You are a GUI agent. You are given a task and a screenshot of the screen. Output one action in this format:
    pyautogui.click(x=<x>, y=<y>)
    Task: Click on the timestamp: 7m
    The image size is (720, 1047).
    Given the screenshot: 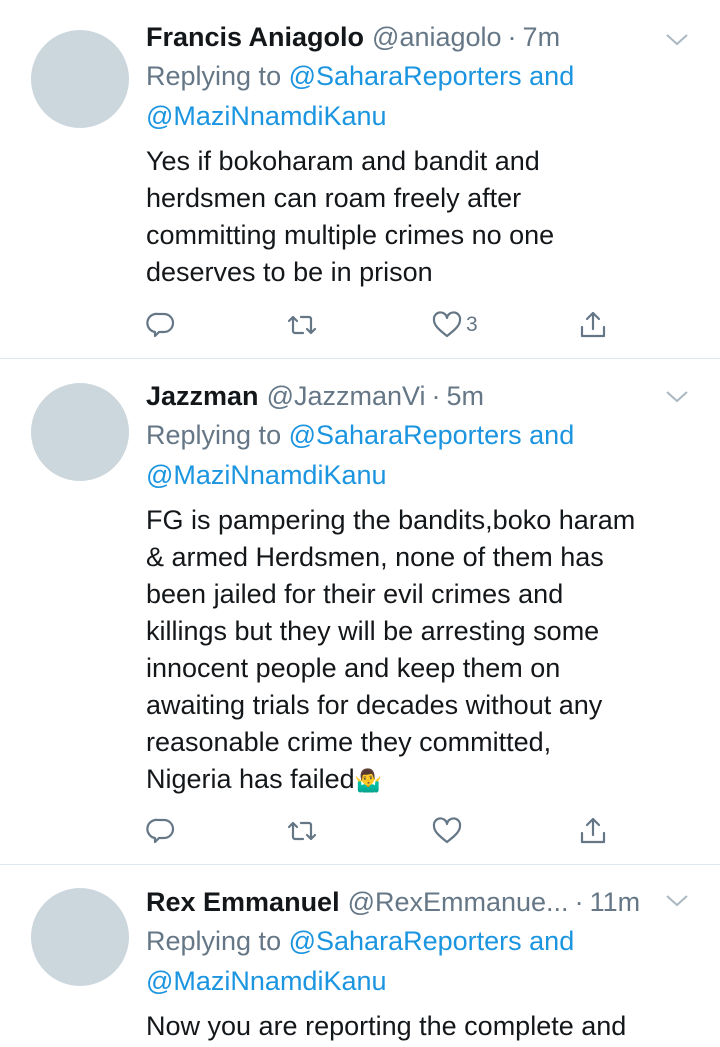 What is the action you would take?
    pyautogui.click(x=542, y=37)
    